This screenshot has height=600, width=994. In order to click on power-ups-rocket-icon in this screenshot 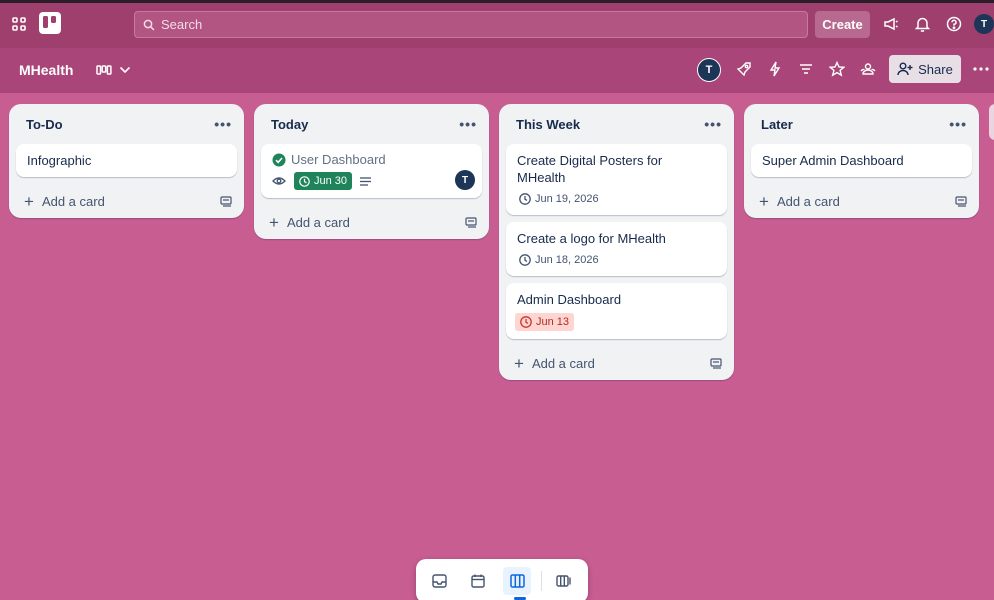, I will do `click(744, 69)`.